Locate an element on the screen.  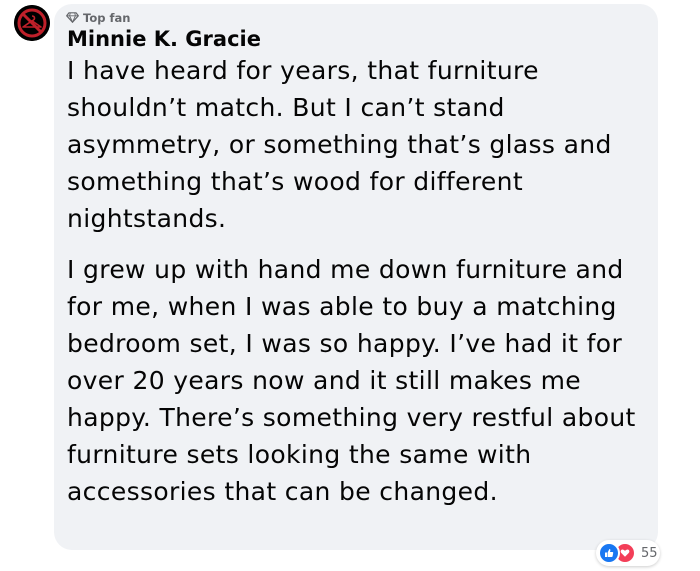
hanger-prohibited-icon is located at coordinates (32, 23).